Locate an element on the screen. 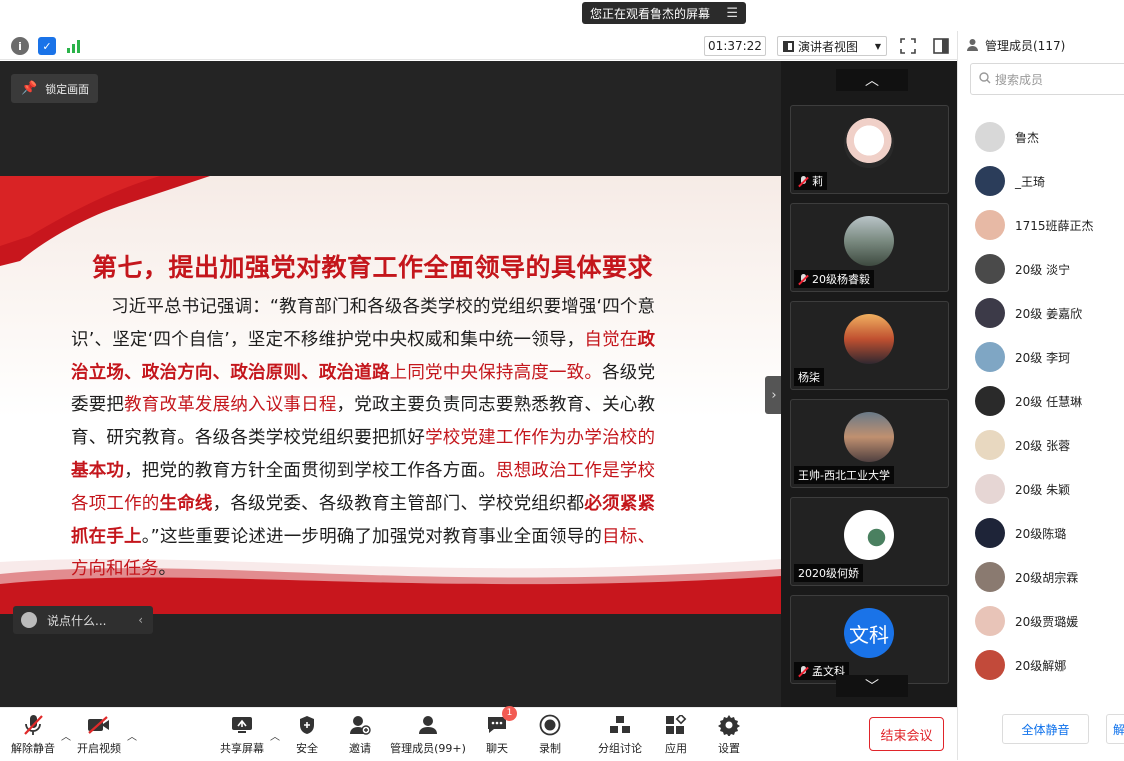 The image size is (1124, 761). member-list-item: _王琦 is located at coordinates (1041, 181).